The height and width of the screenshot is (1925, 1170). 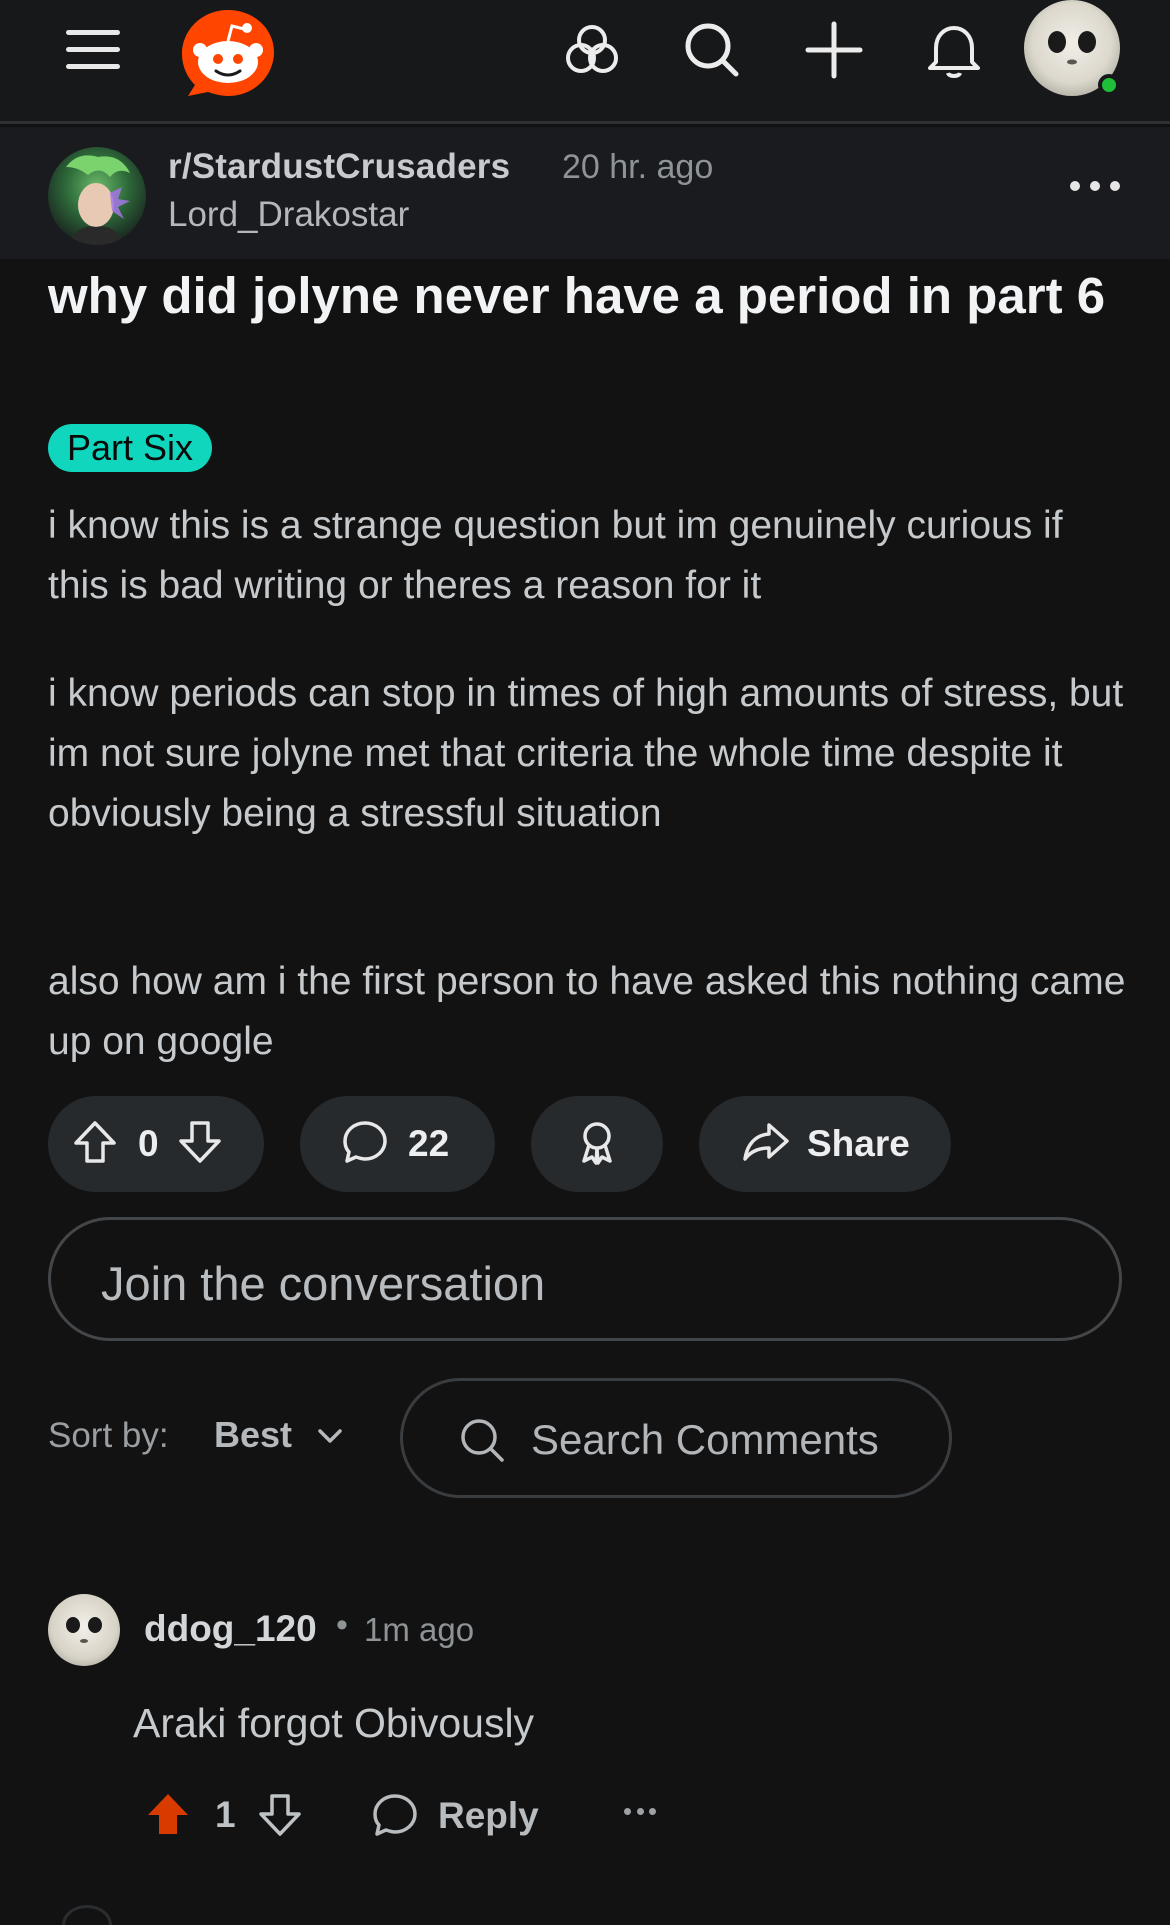 What do you see at coordinates (705, 1439) in the screenshot?
I see `search-comments-placeholder: Search Comments` at bounding box center [705, 1439].